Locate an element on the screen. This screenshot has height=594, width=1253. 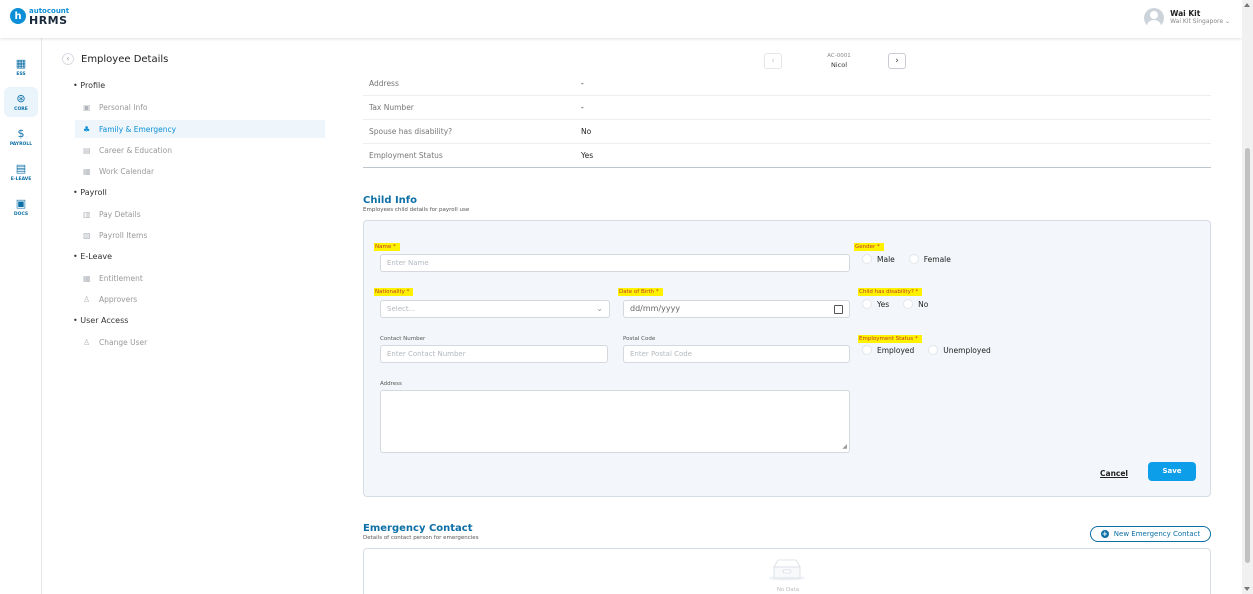
logo-large-text: HRMS is located at coordinates (48, 20).